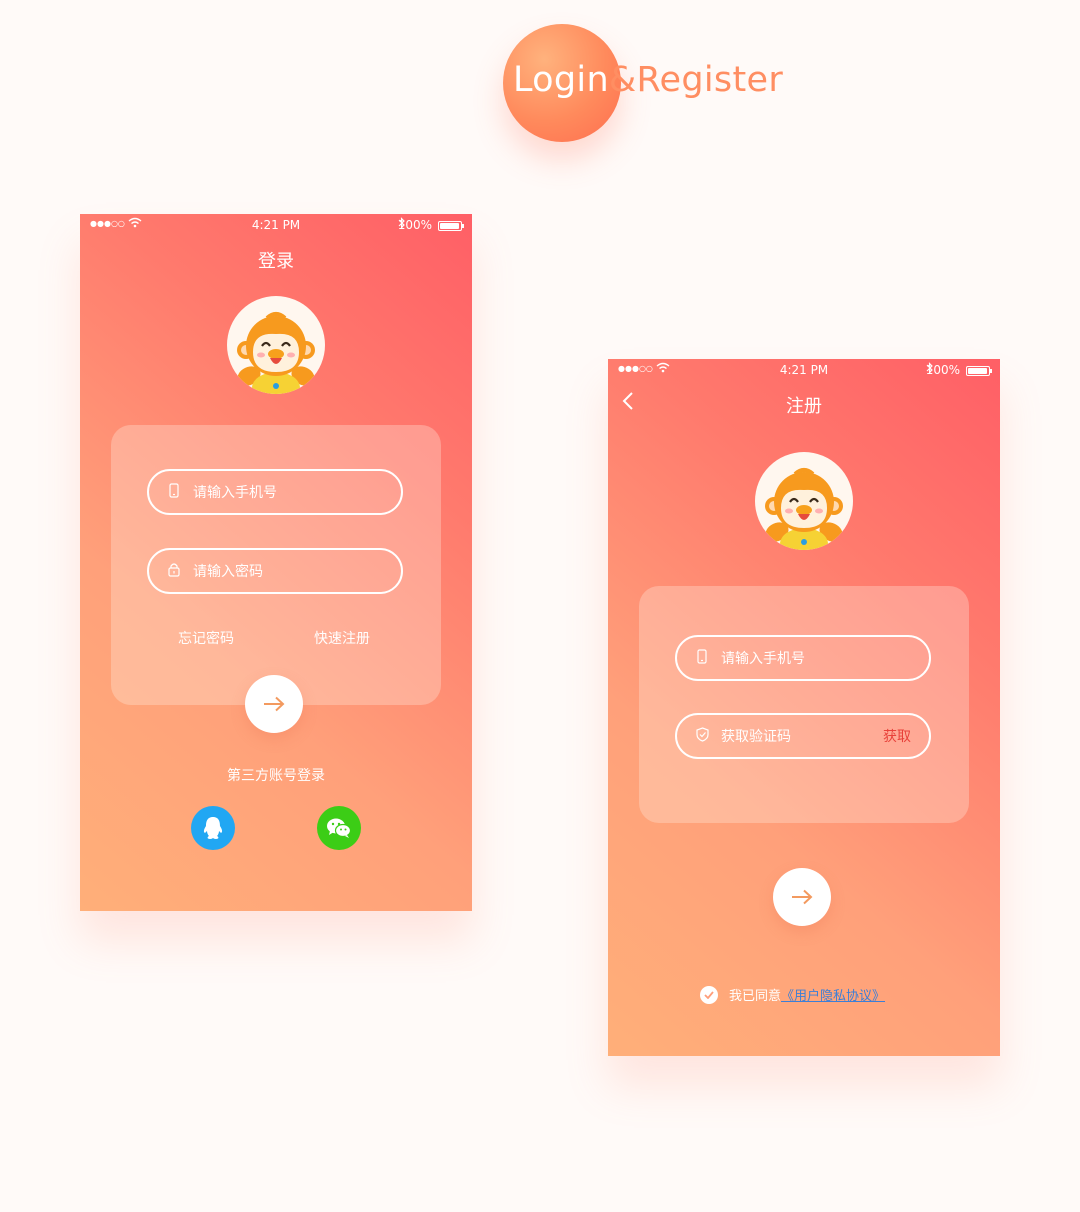 This screenshot has width=1080, height=1212. I want to click on agreement-row: 我已同意 《用户隐私协议》, so click(792, 994).